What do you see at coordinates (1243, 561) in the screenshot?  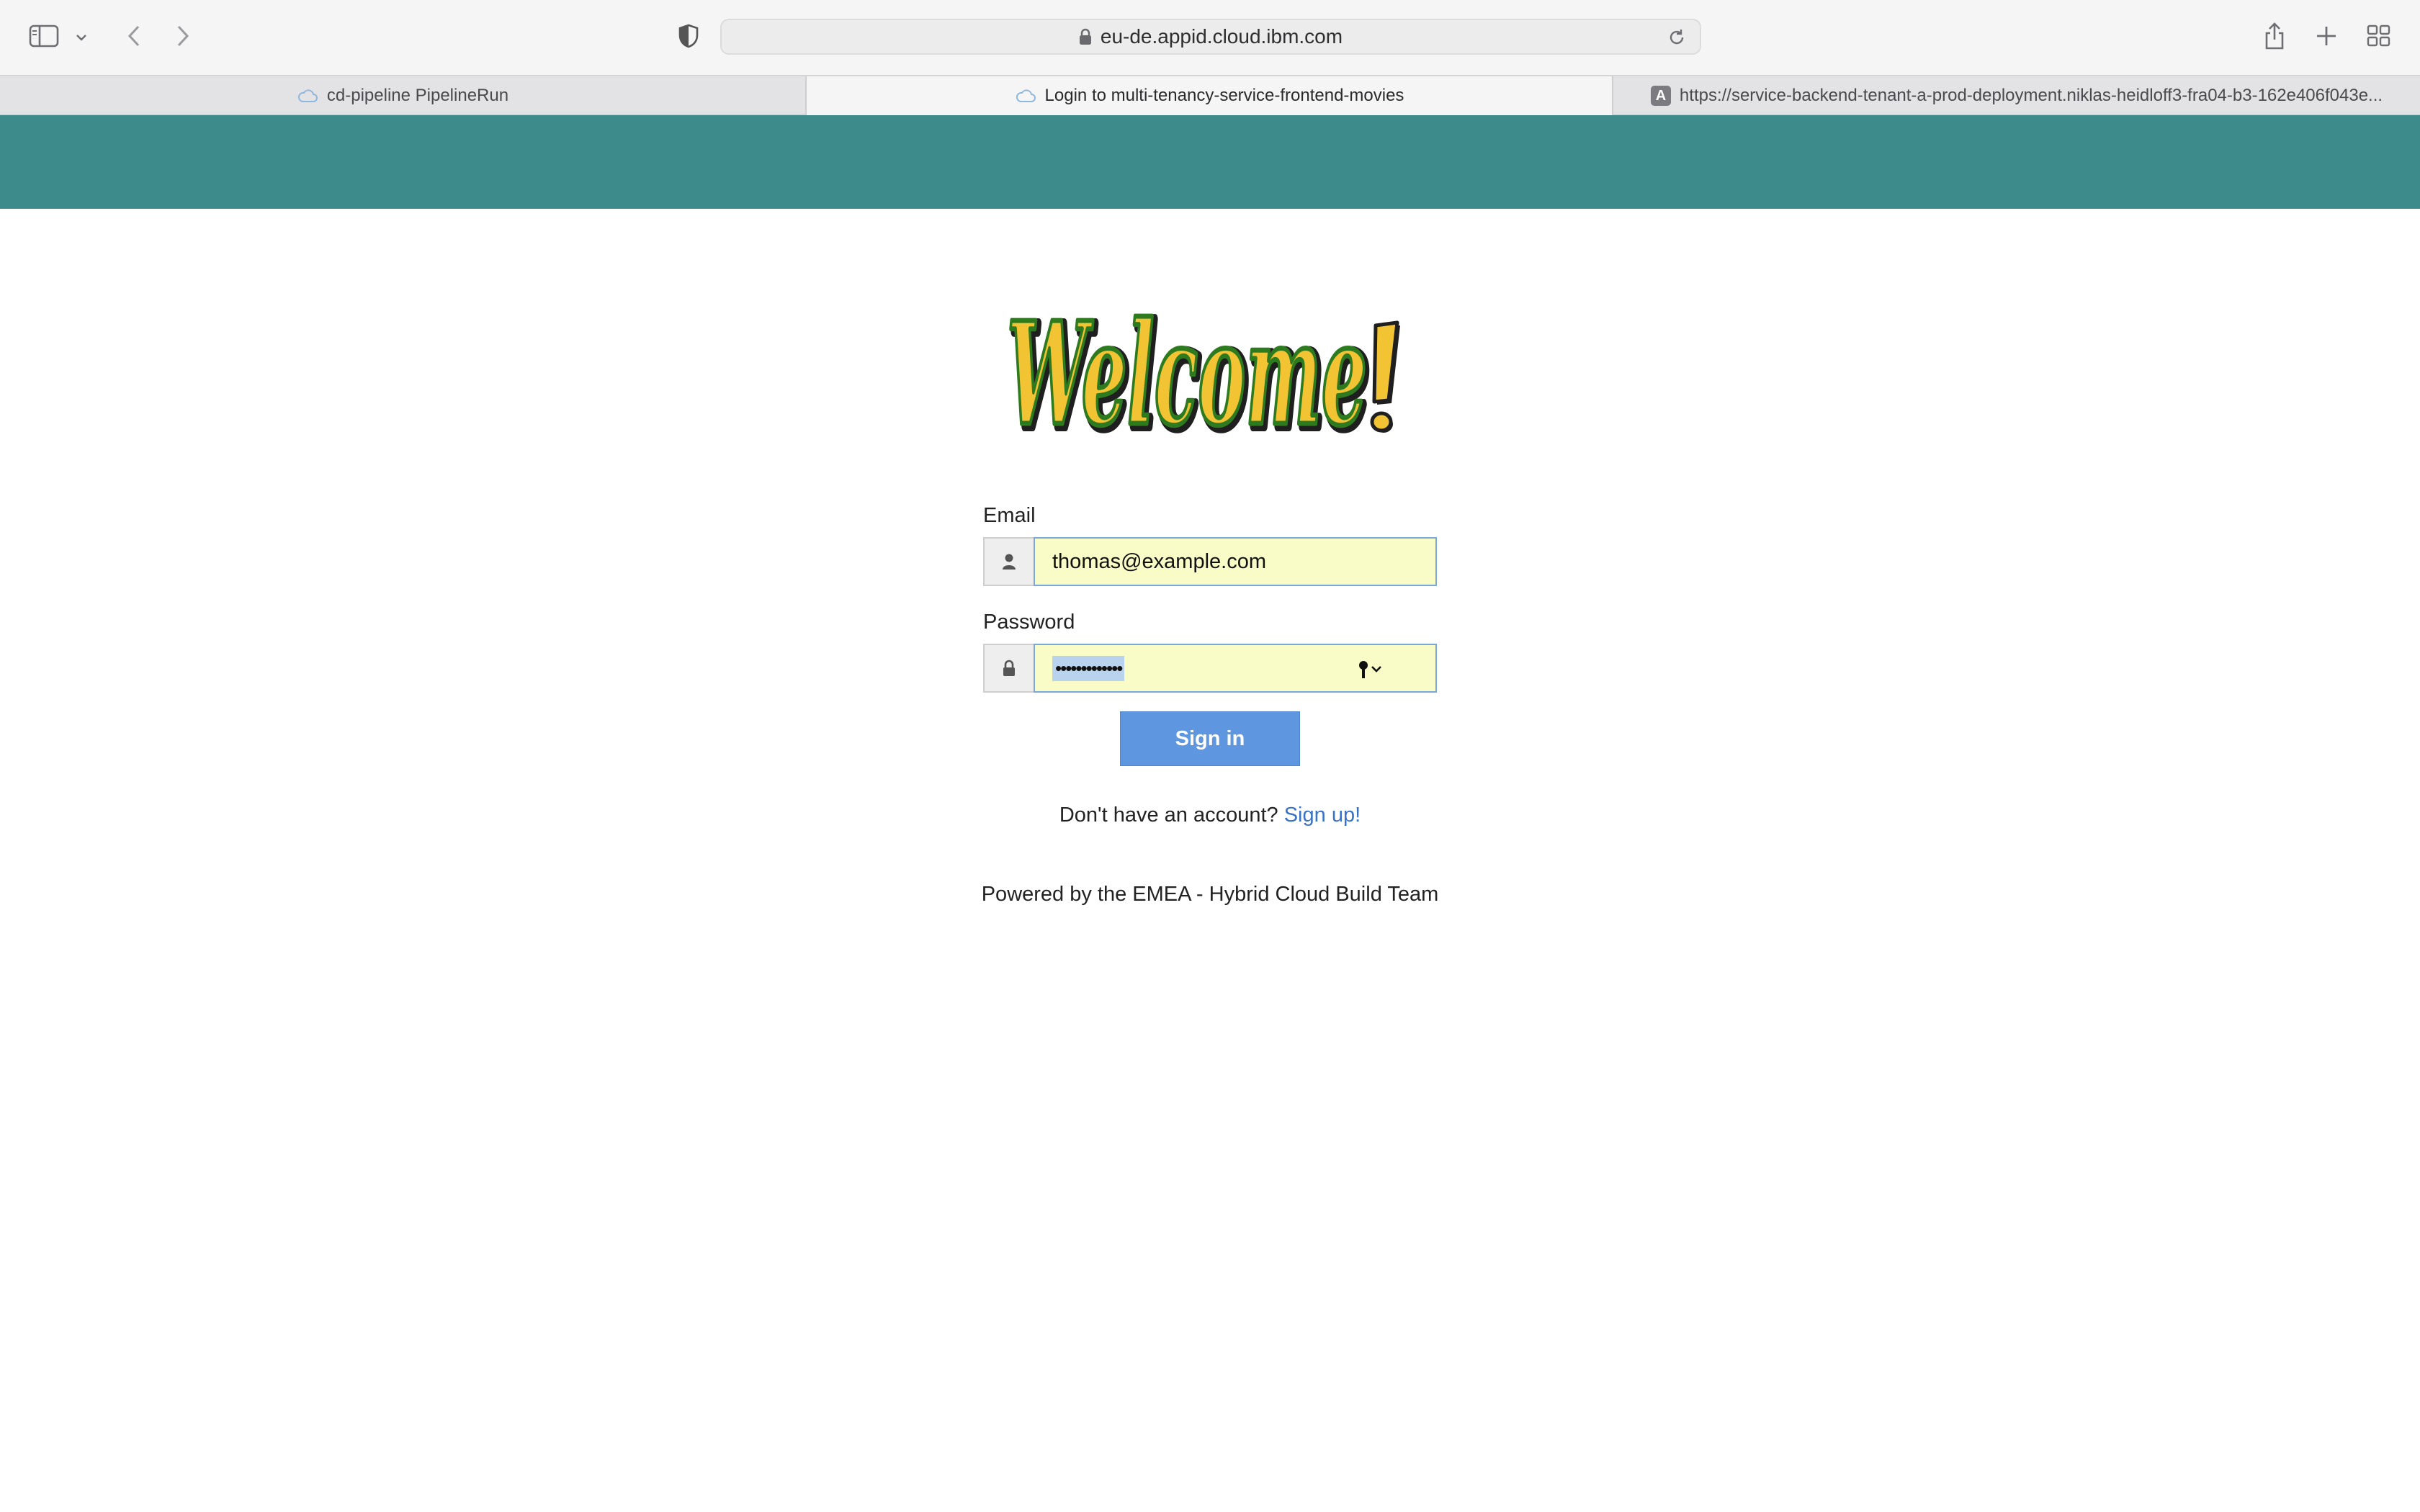 I see `email-input` at bounding box center [1243, 561].